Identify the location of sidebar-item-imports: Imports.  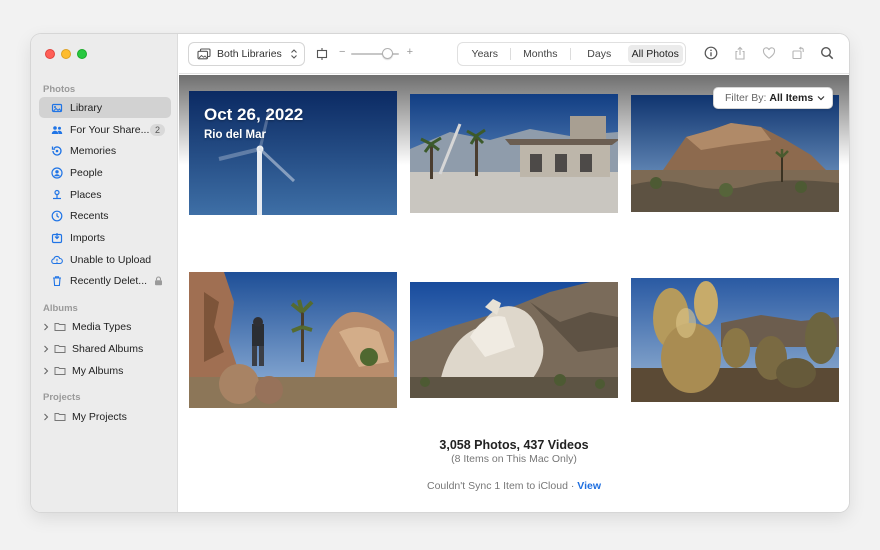
(105, 237).